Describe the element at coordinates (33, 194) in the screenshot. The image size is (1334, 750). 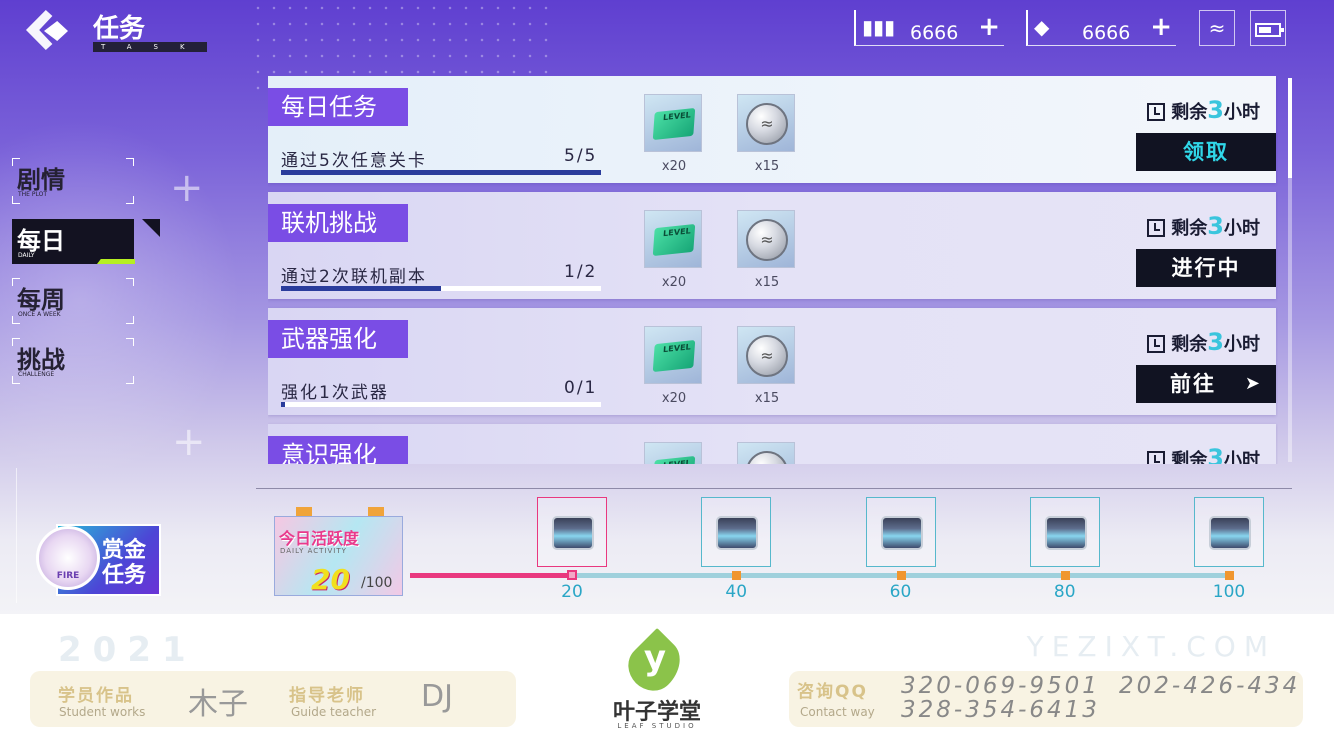
I see `sidebar-tab-sublabel: THE PLOT` at that location.